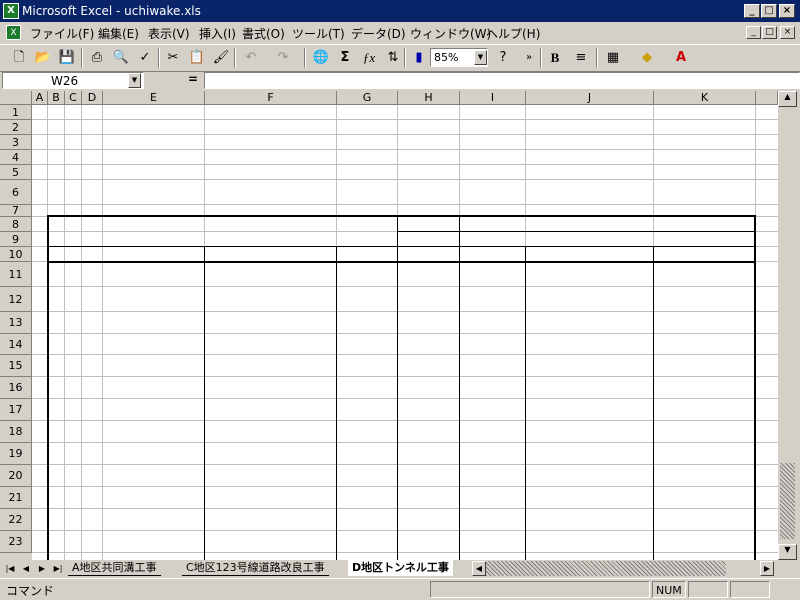 This screenshot has width=800, height=600. What do you see at coordinates (67, 58) in the screenshot?
I see `save-icon: 💾` at bounding box center [67, 58].